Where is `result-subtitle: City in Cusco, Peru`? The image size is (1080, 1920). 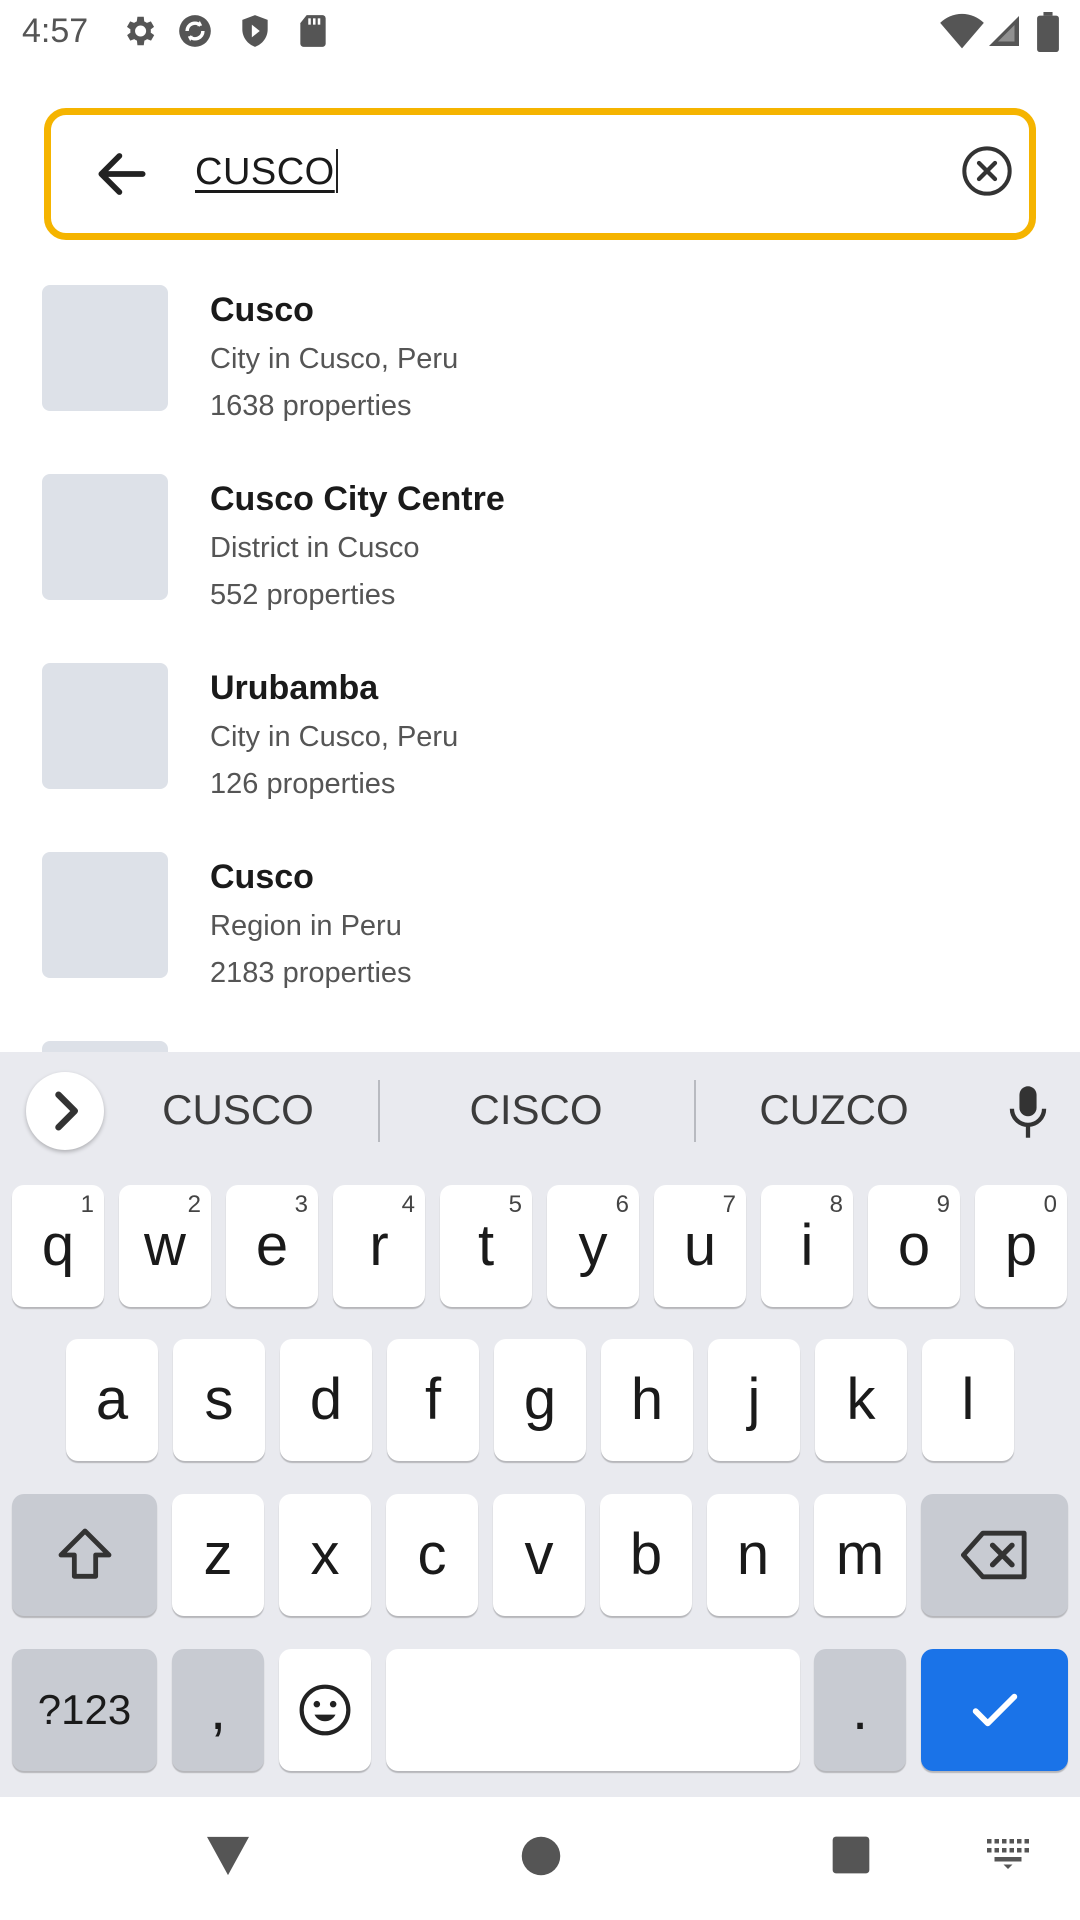
result-subtitle: City in Cusco, Peru is located at coordinates (334, 737).